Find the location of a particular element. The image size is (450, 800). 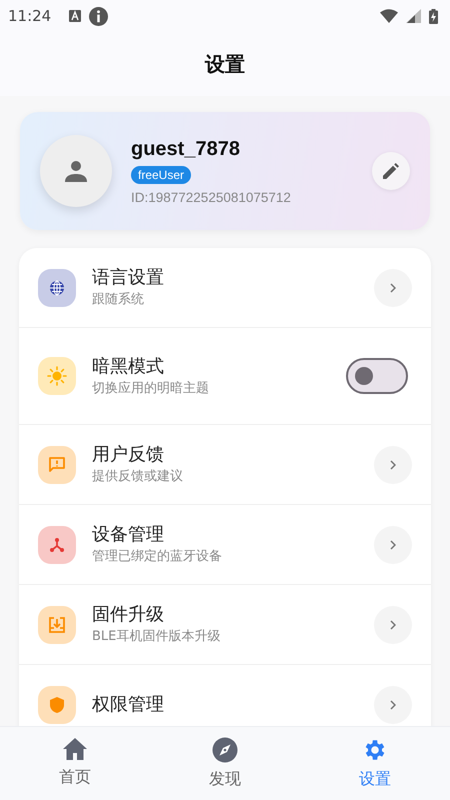

edit-button is located at coordinates (391, 171).